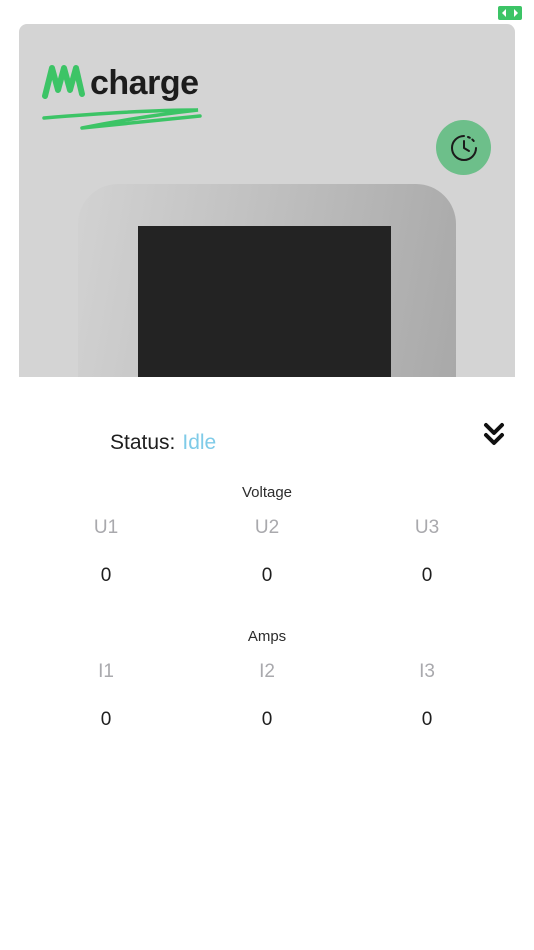 This screenshot has height=950, width=534. I want to click on metric-label: U3, so click(427, 527).